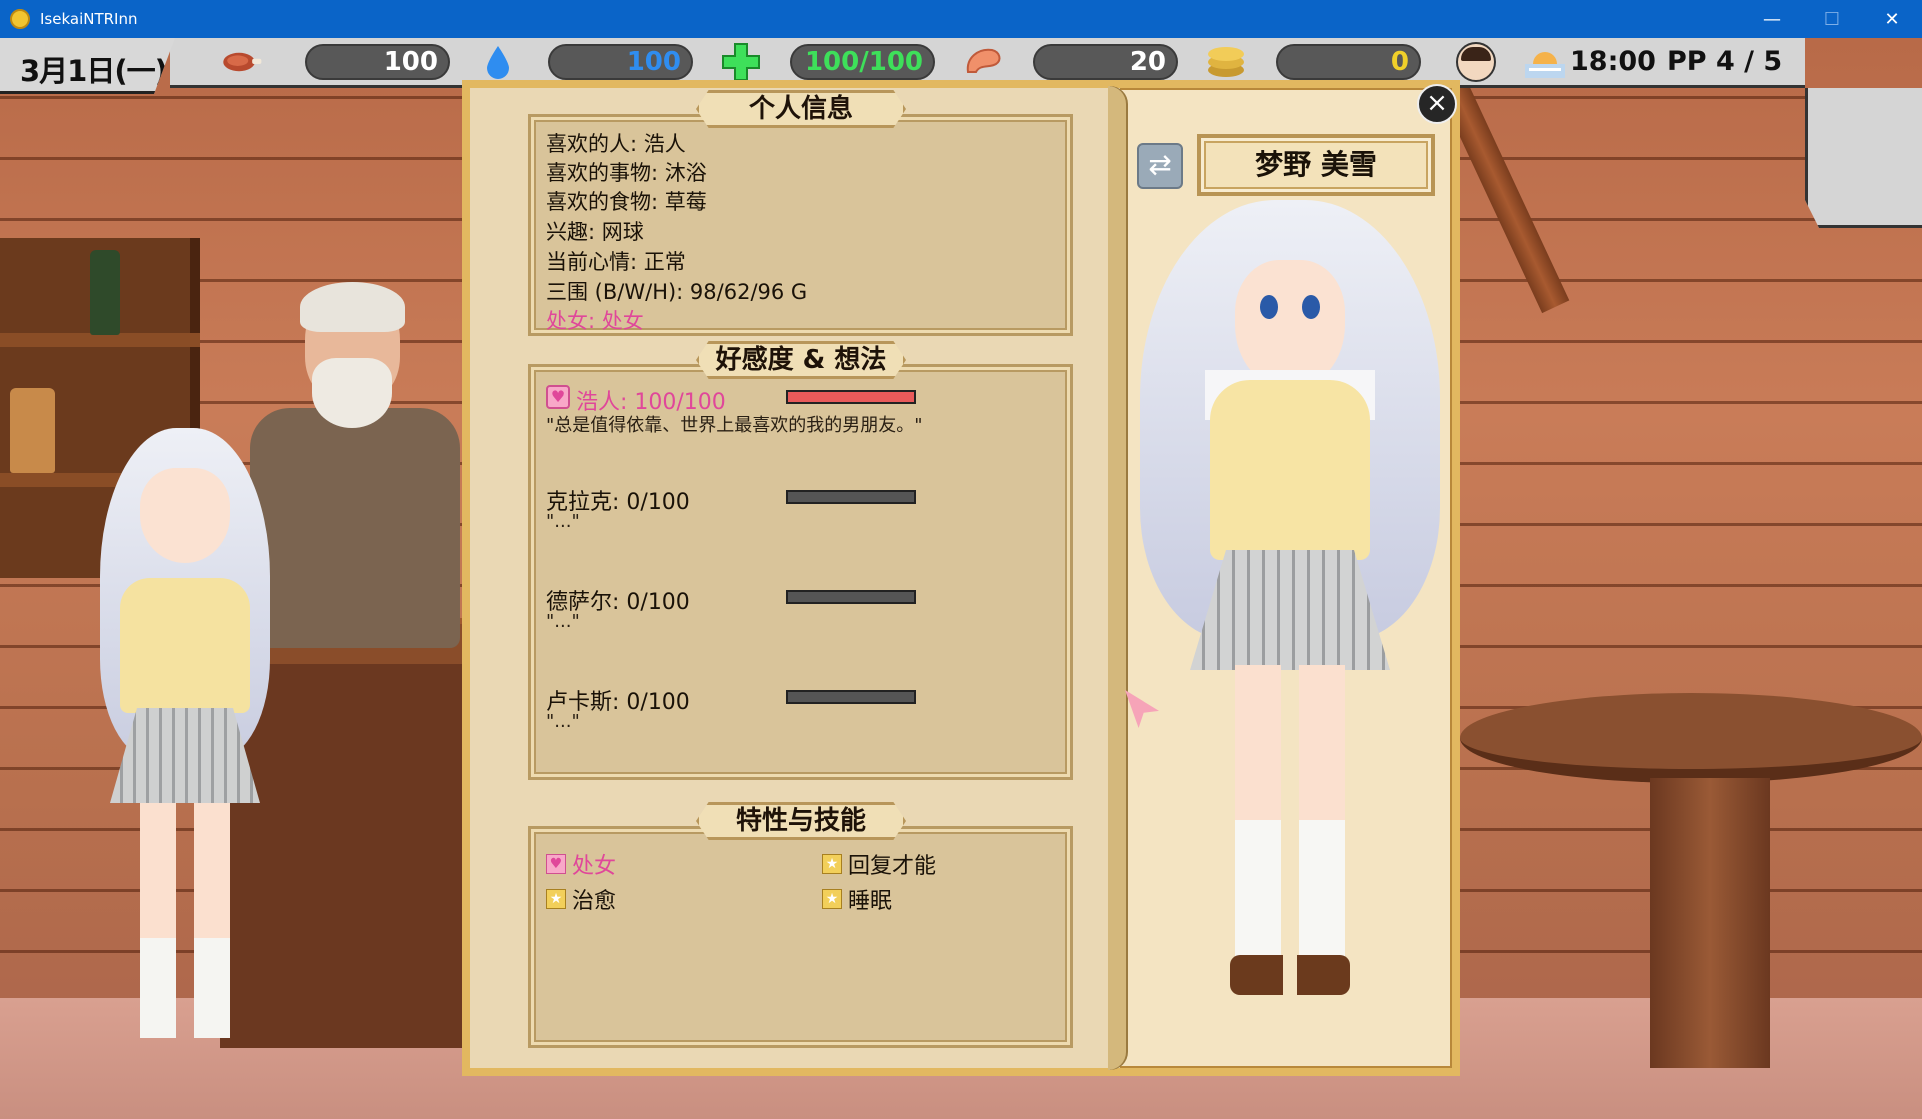 The width and height of the screenshot is (1922, 1119). What do you see at coordinates (89, 19) in the screenshot?
I see `window-title: IsekaiNTRInn` at bounding box center [89, 19].